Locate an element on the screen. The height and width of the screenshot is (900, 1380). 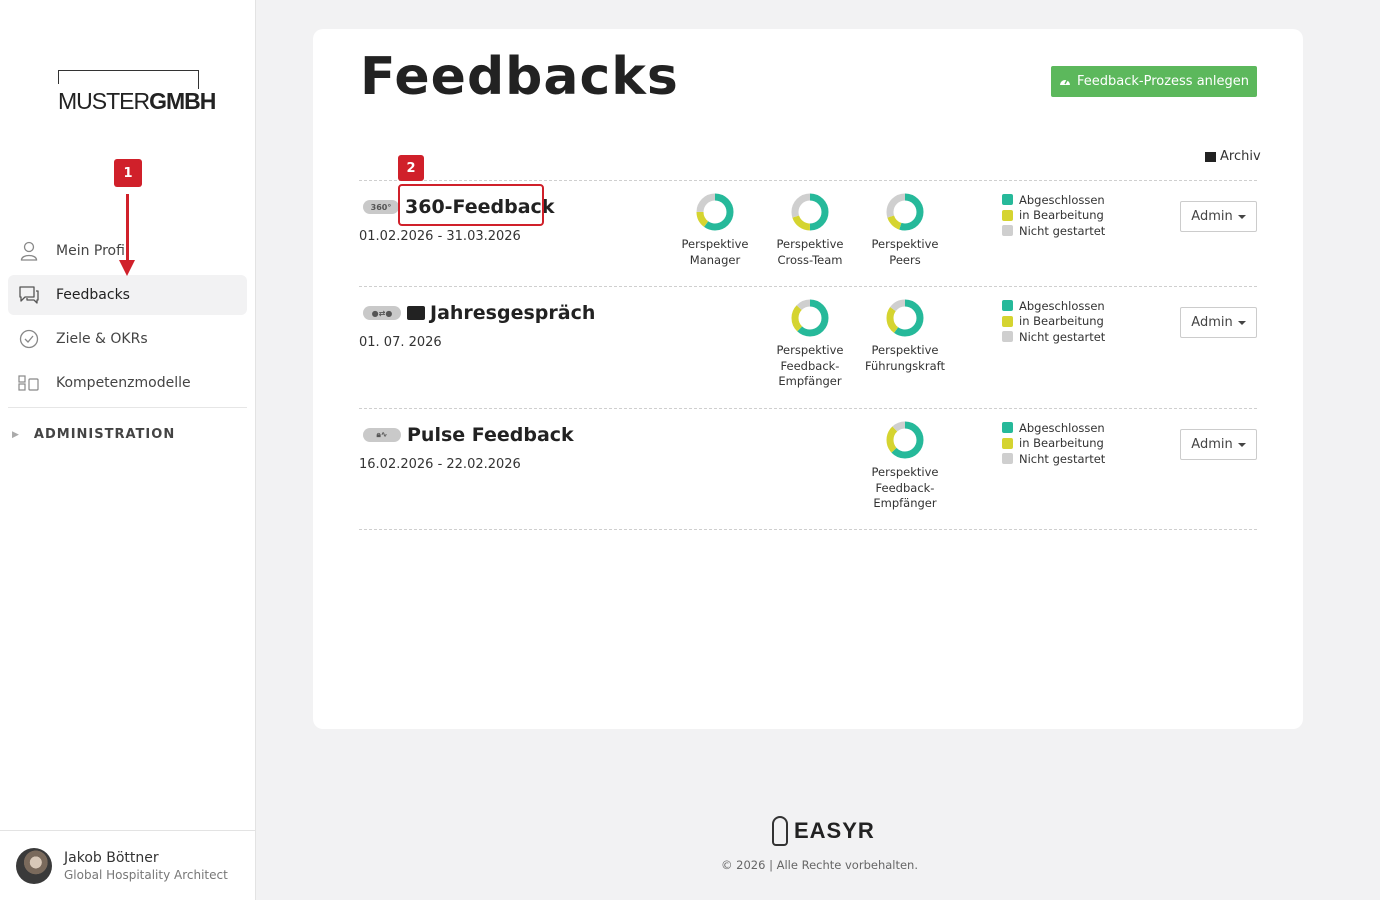
annotation-arrow is located at coordinates (127, 229).